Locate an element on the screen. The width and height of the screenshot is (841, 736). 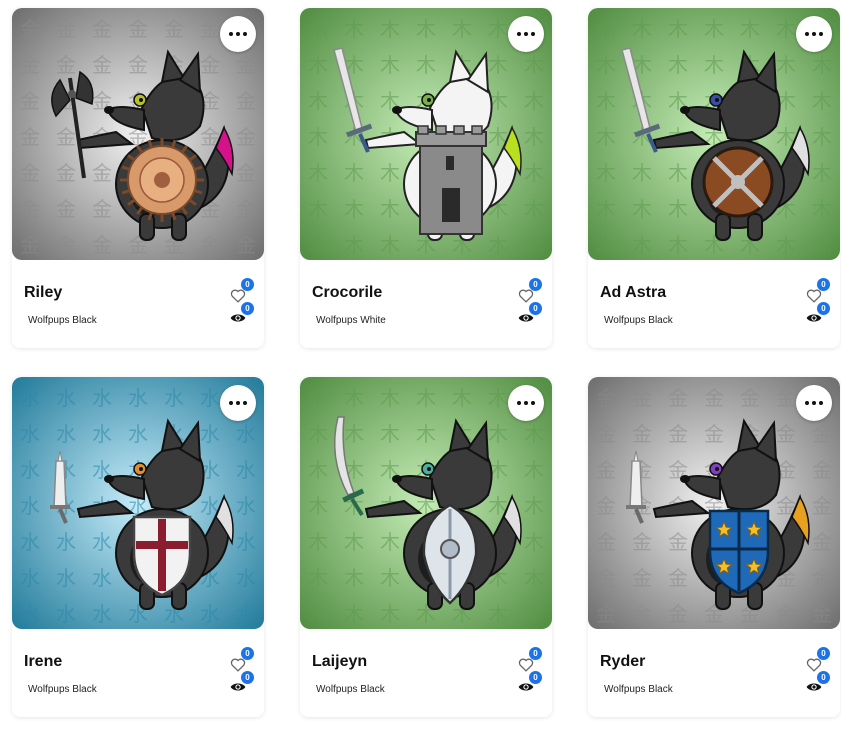
nft-name: Ad Astra is located at coordinates (633, 293).